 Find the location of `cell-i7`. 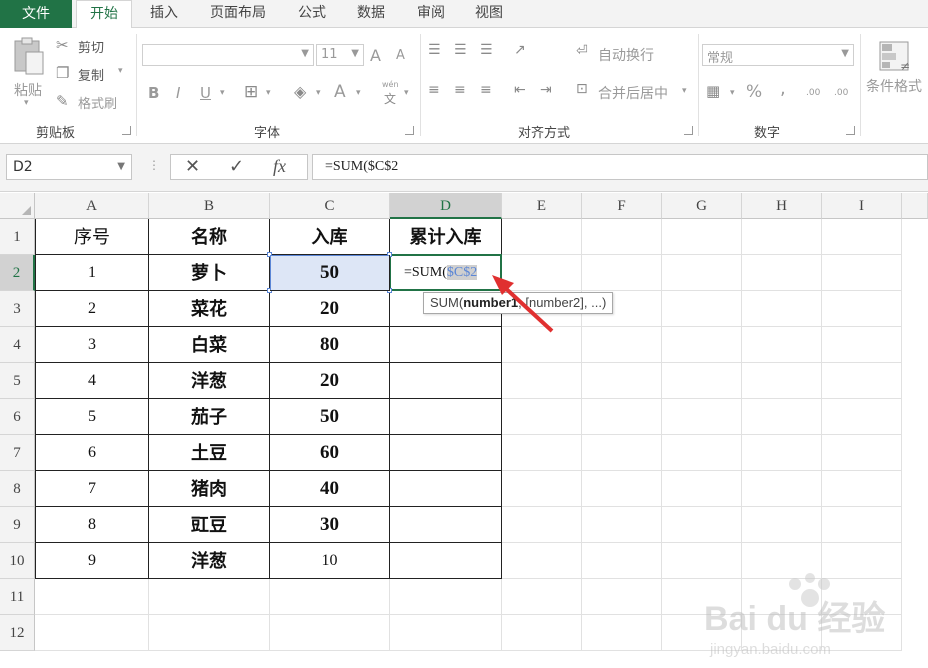

cell-i7 is located at coordinates (862, 453).